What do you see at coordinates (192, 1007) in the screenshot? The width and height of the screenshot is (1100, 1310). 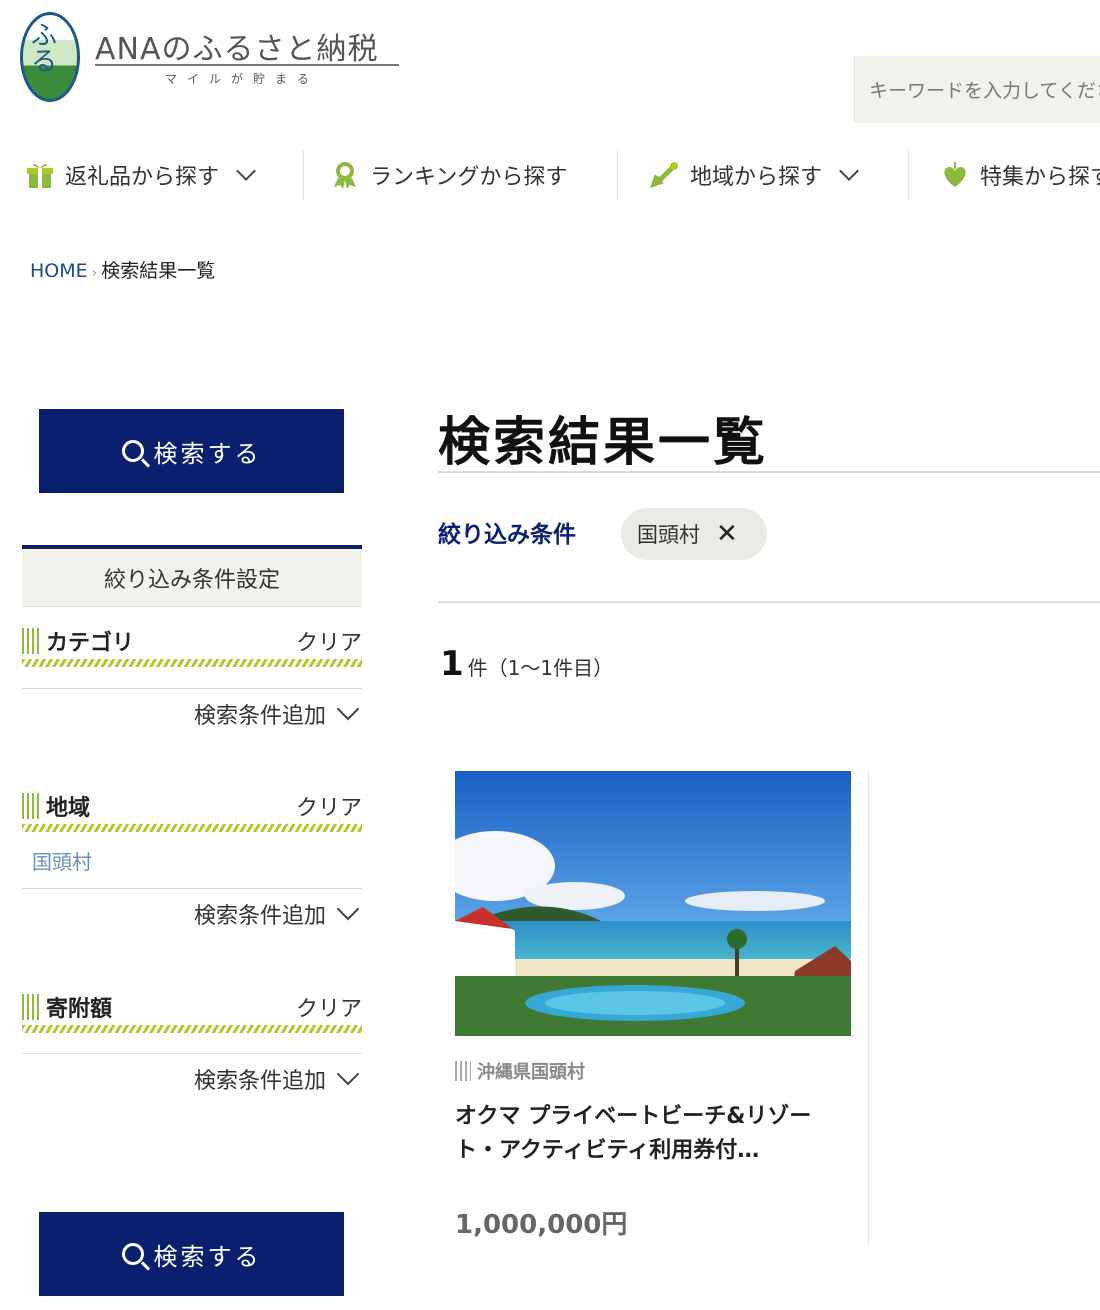 I see `filter-section-donation: 寄附額 クリア` at bounding box center [192, 1007].